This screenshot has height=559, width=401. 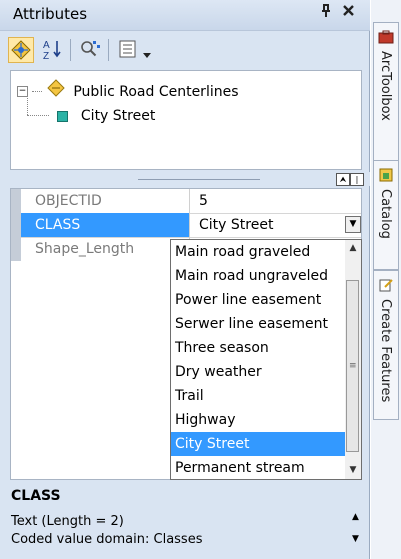 What do you see at coordinates (129, 50) in the screenshot?
I see `options-menu-icon` at bounding box center [129, 50].